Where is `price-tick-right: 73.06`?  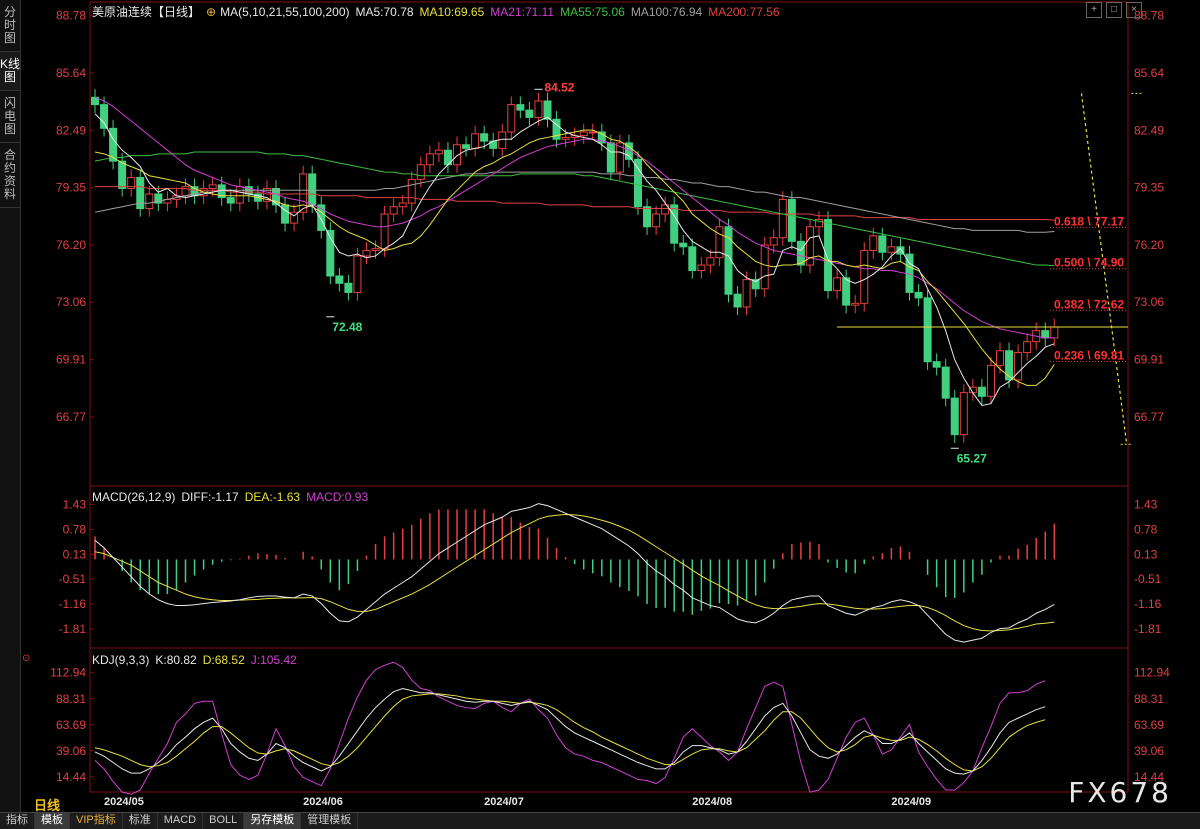 price-tick-right: 73.06 is located at coordinates (1149, 302).